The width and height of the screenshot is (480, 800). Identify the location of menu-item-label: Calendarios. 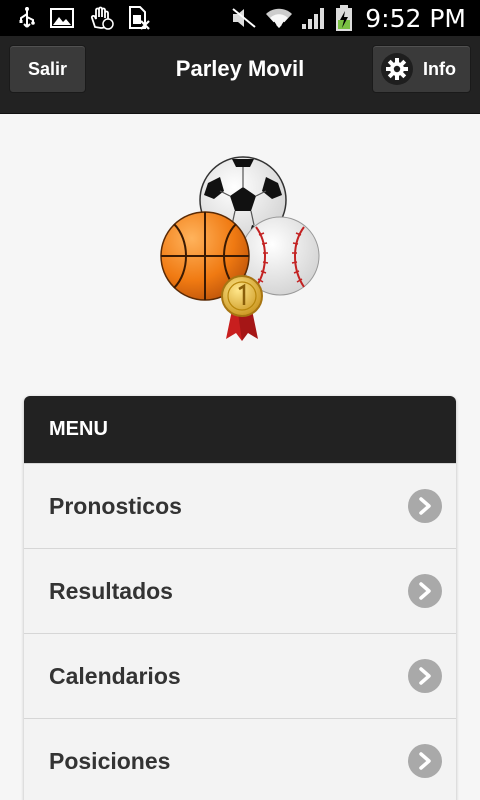
(115, 675).